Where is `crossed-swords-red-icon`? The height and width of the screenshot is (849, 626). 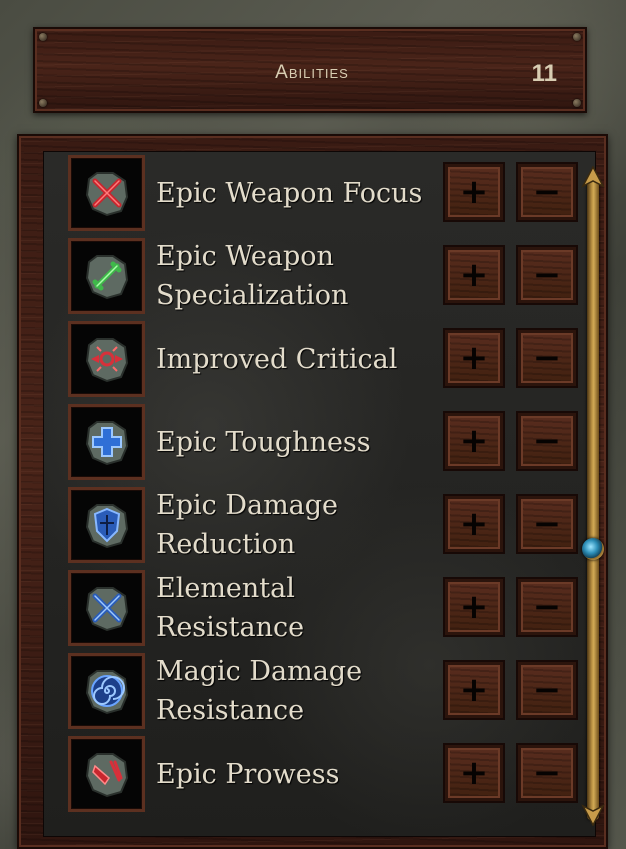 crossed-swords-red-icon is located at coordinates (107, 194).